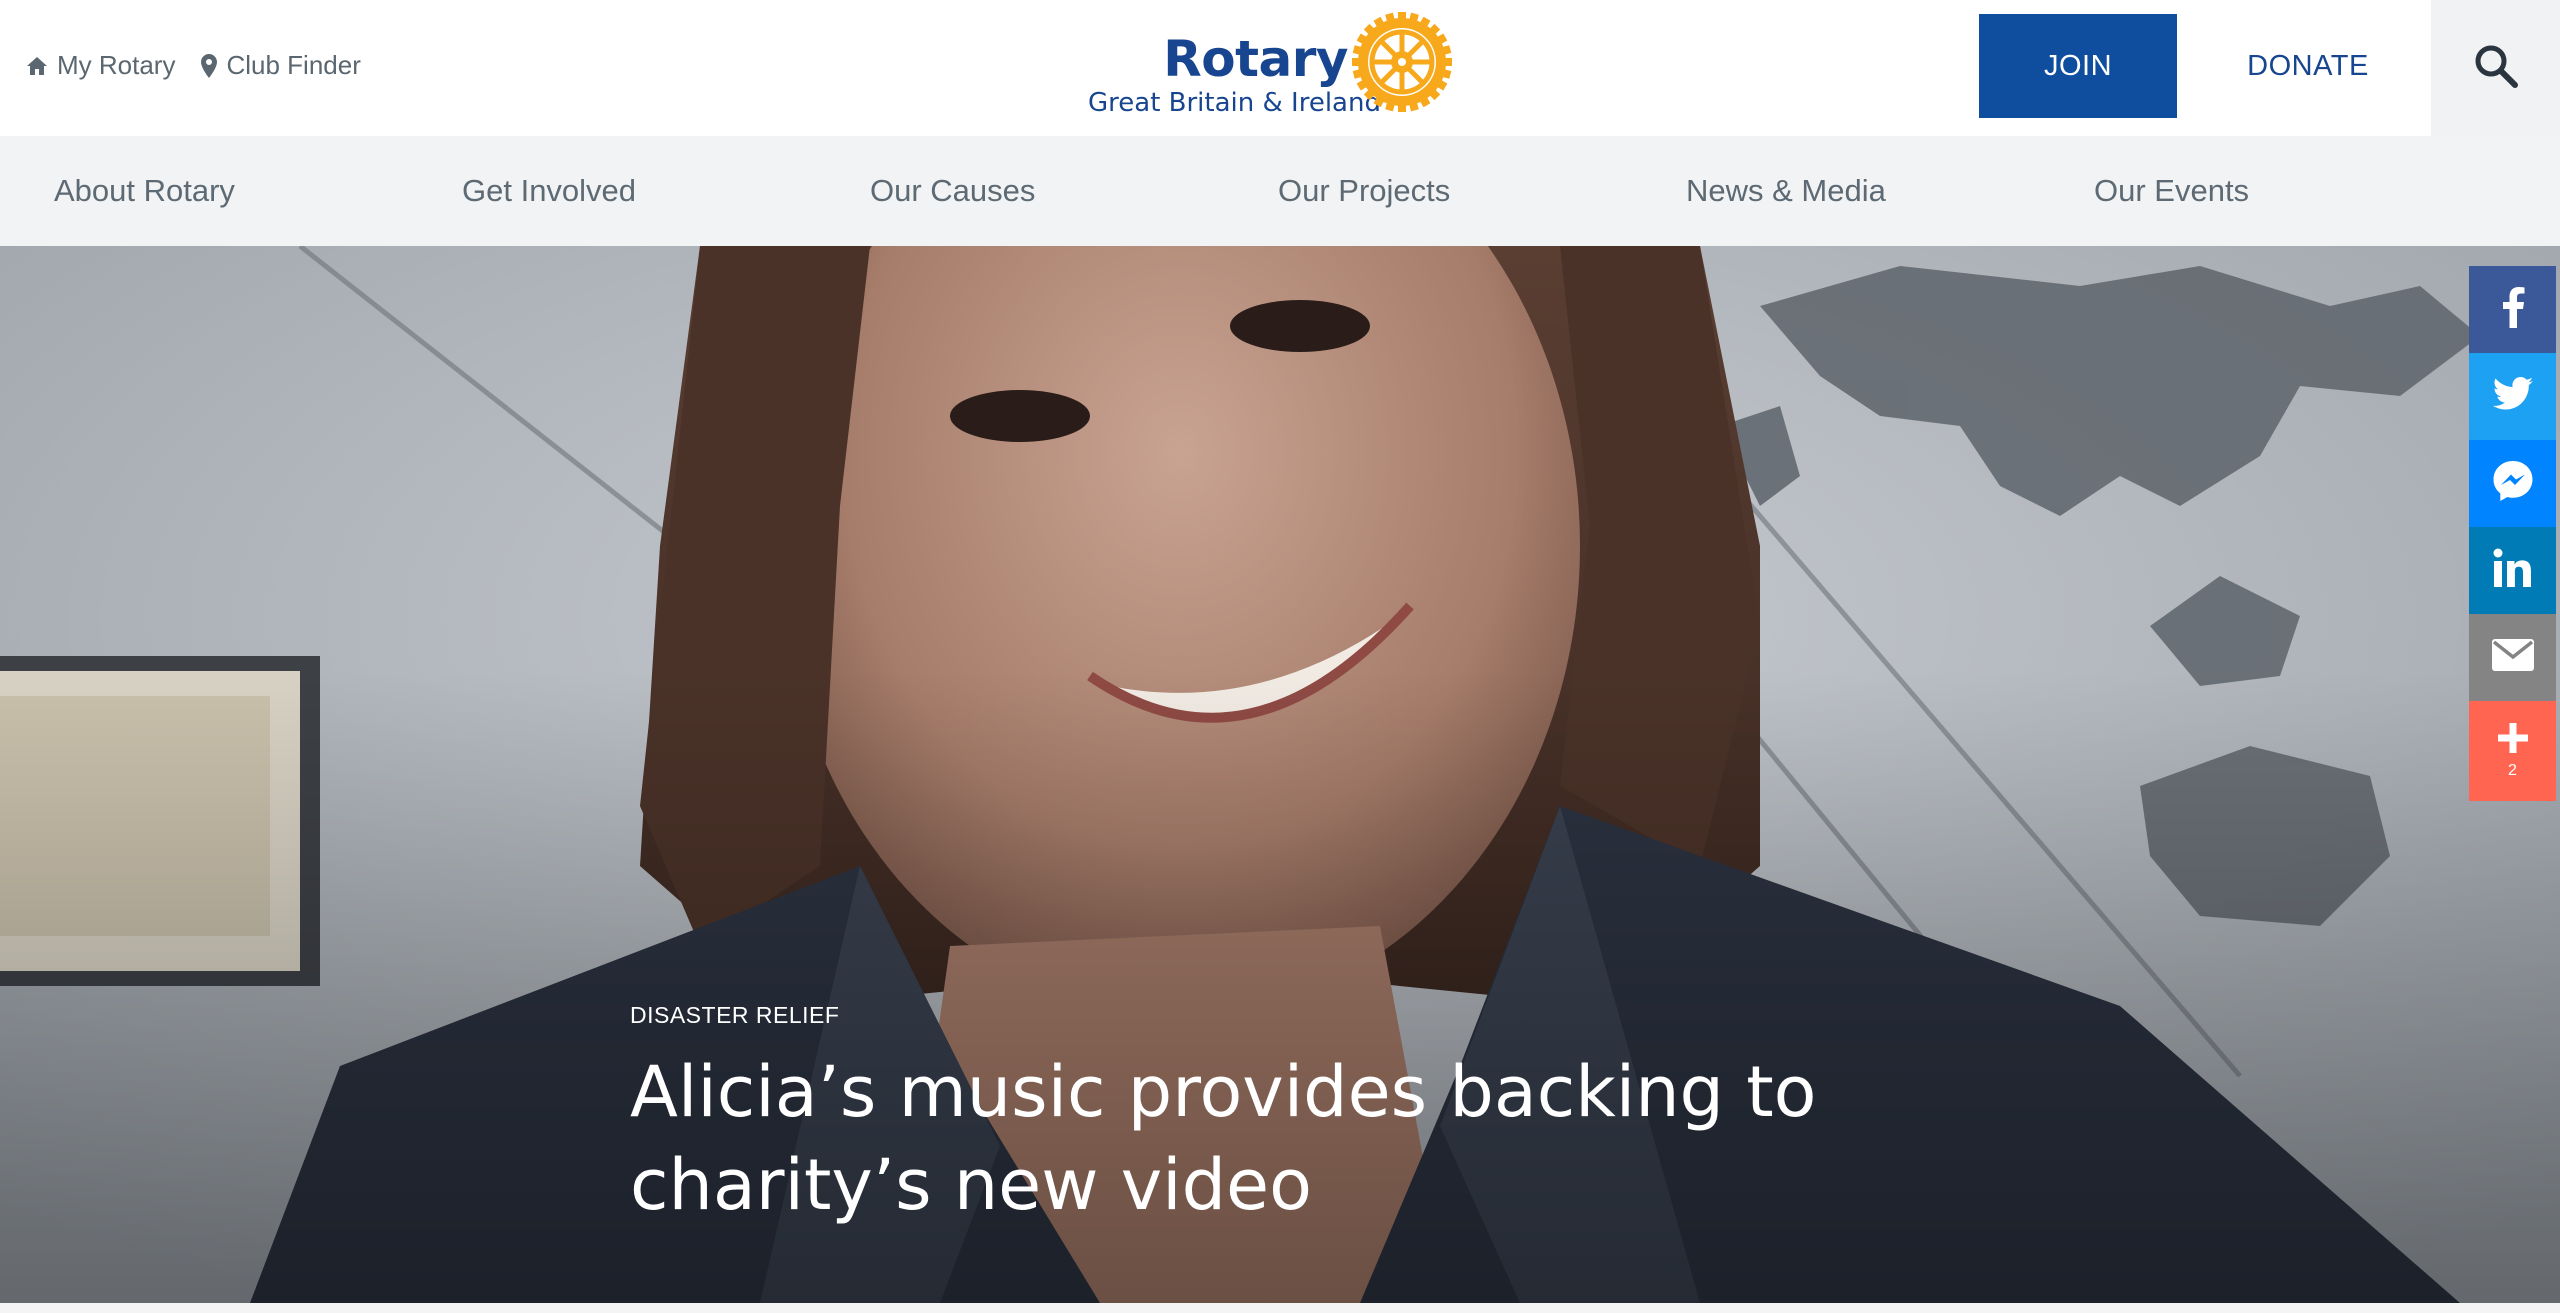 Image resolution: width=2560 pixels, height=1313 pixels. What do you see at coordinates (2171, 191) in the screenshot?
I see `nav-our-events: Our Events` at bounding box center [2171, 191].